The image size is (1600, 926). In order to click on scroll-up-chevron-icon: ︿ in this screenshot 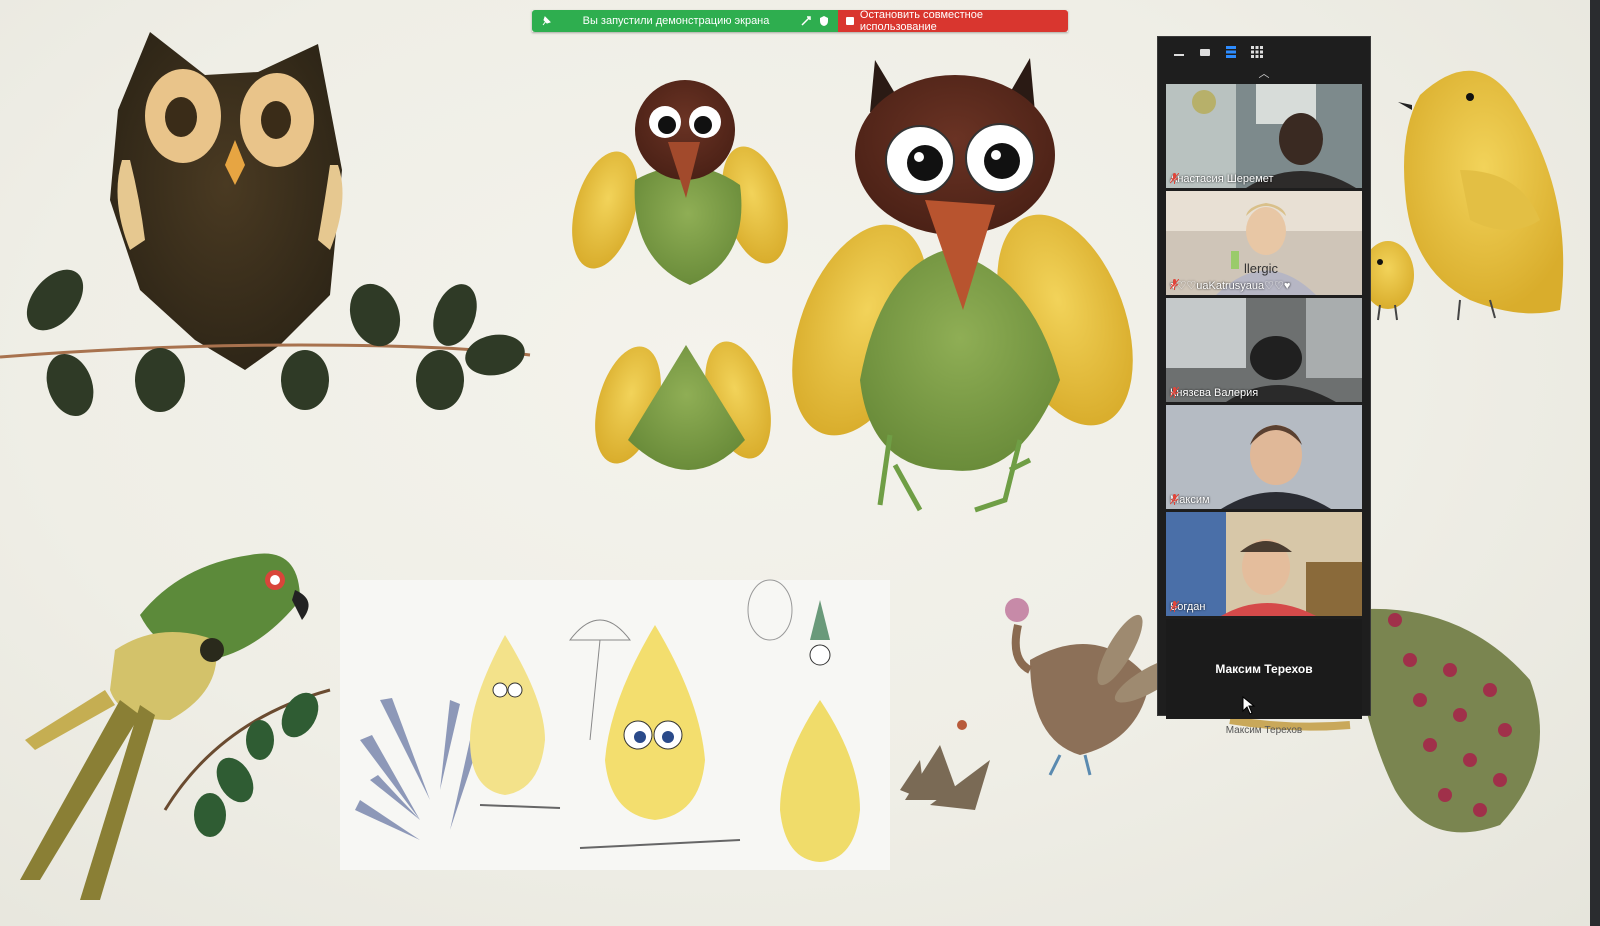, I will do `click(1264, 74)`.